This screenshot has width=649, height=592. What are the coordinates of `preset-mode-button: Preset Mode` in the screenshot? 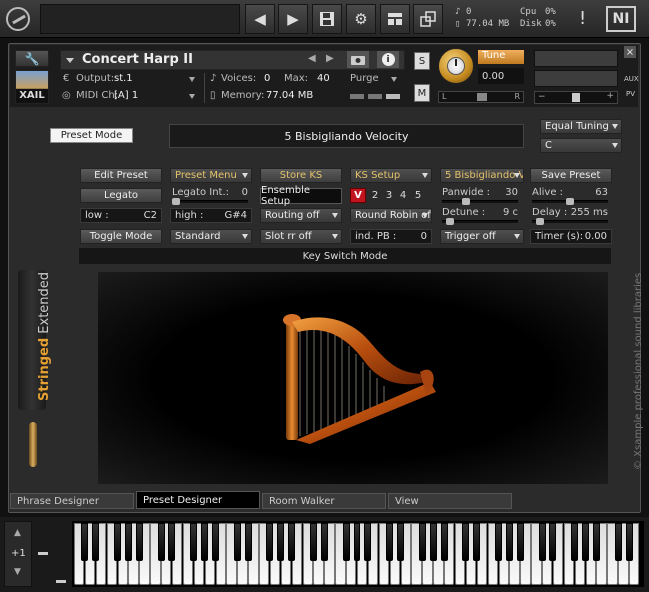 It's located at (91, 135).